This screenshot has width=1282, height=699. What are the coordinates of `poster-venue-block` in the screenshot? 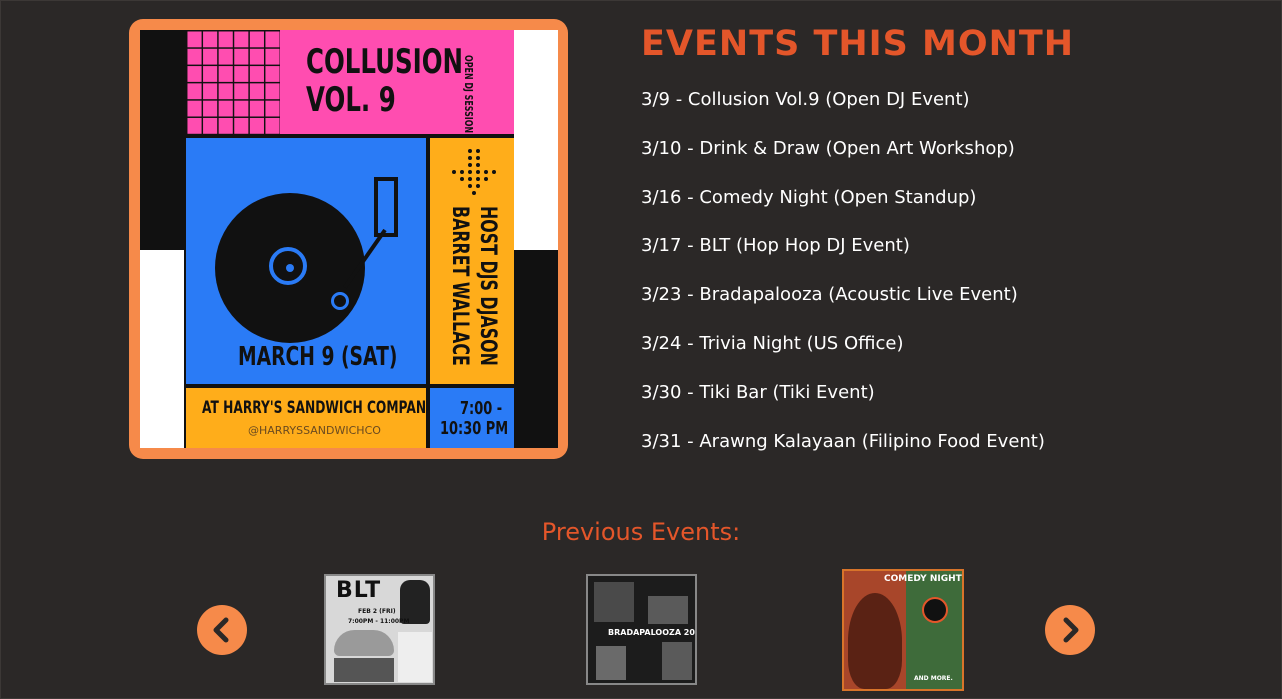 It's located at (306, 418).